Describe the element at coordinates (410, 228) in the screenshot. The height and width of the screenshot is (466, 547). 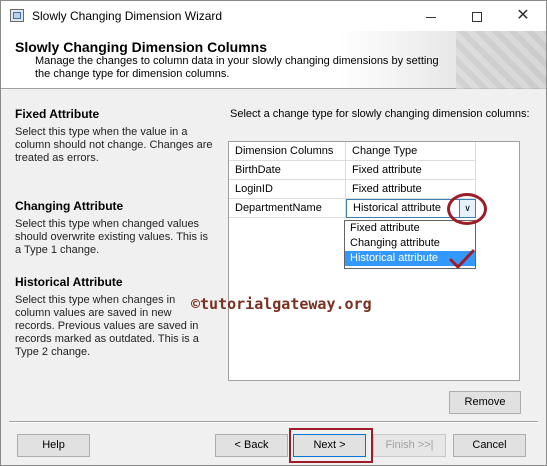
I see `dropdown-option-fixed: Fixed attribute` at that location.